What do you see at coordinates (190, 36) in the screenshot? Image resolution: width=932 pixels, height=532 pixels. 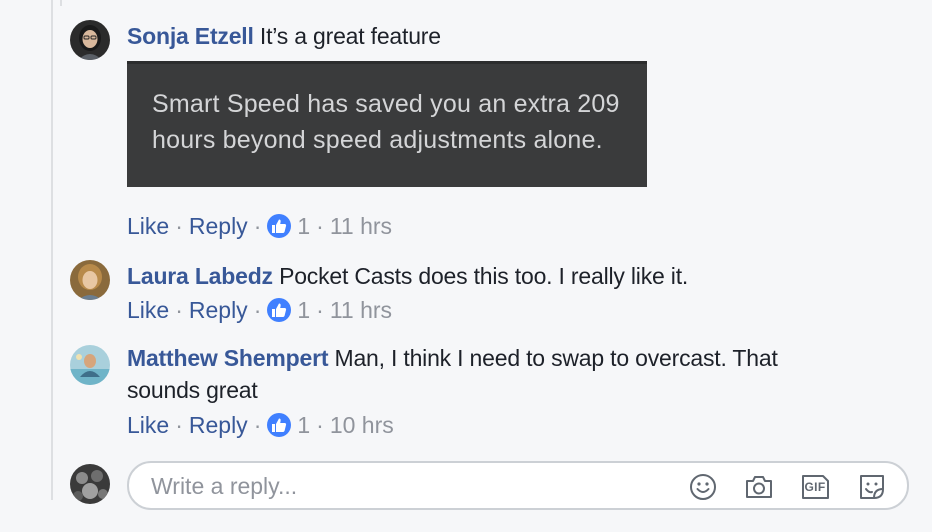 I see `comment-author: Sonja Etzell` at bounding box center [190, 36].